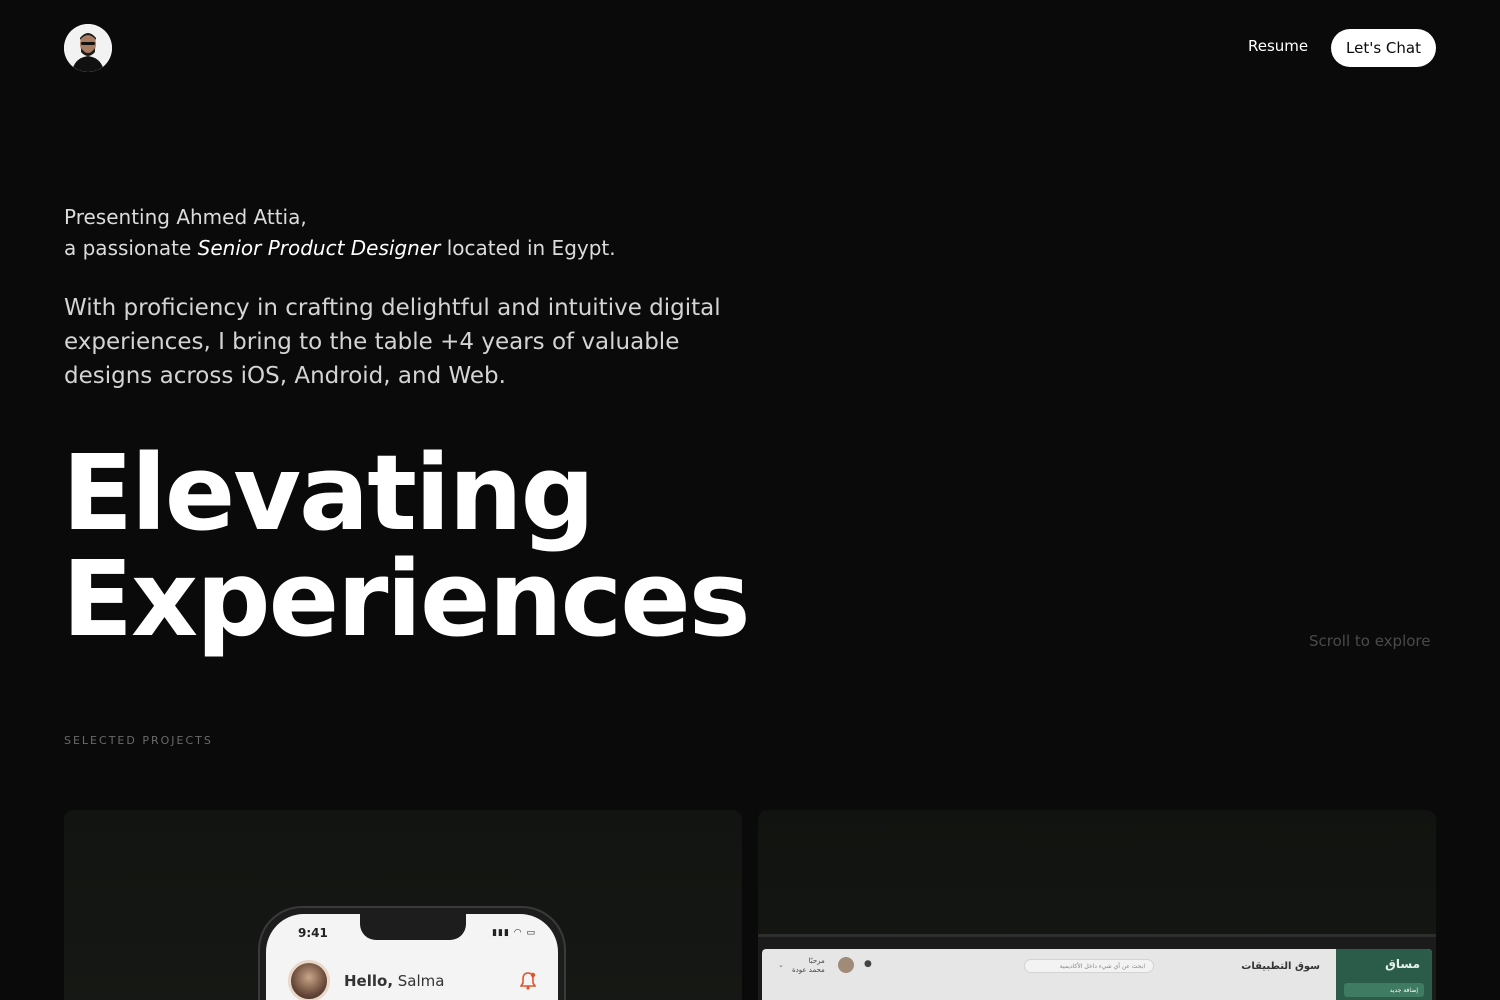 This screenshot has height=1000, width=1500. I want to click on phone-greeting-bold: Hello,, so click(369, 981).